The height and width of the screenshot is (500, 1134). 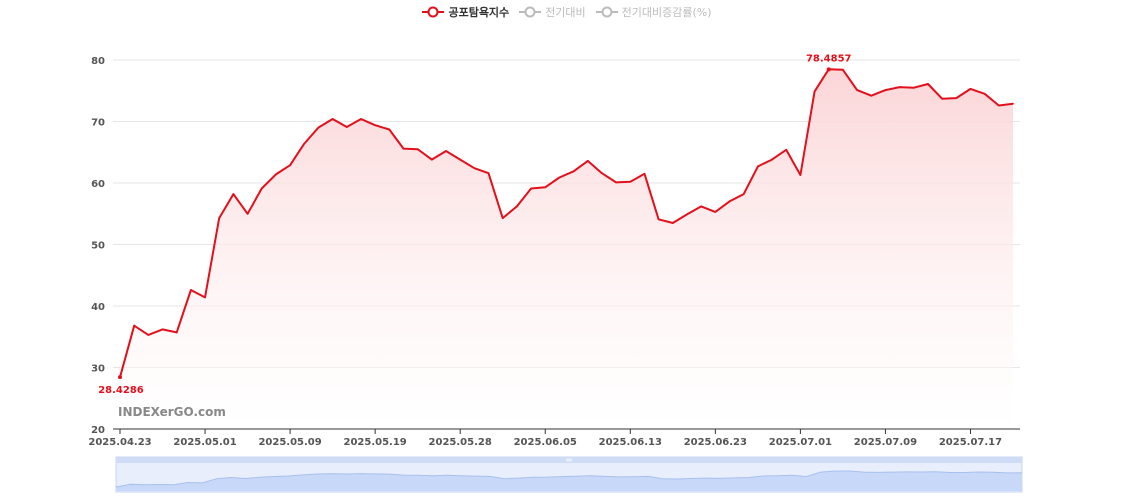 I want to click on x-tick-label: 2025.05.19, so click(x=375, y=442).